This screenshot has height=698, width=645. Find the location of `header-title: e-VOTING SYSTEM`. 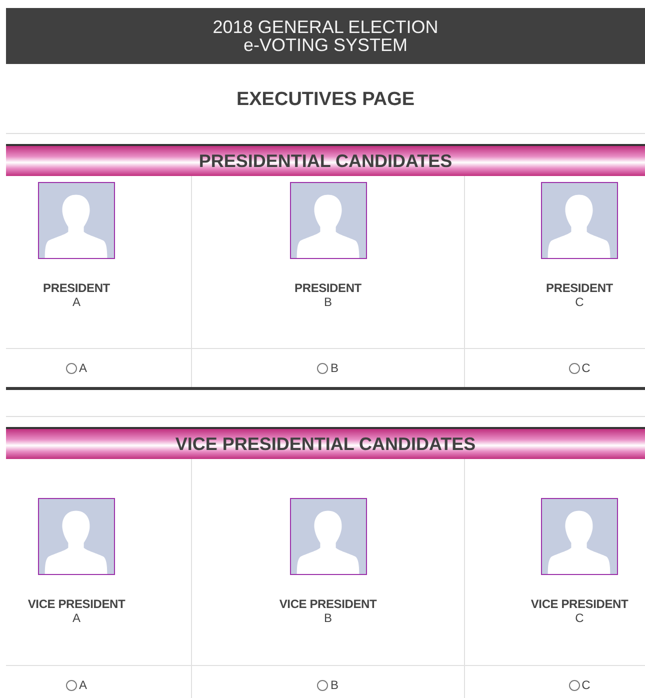

header-title: e-VOTING SYSTEM is located at coordinates (325, 45).